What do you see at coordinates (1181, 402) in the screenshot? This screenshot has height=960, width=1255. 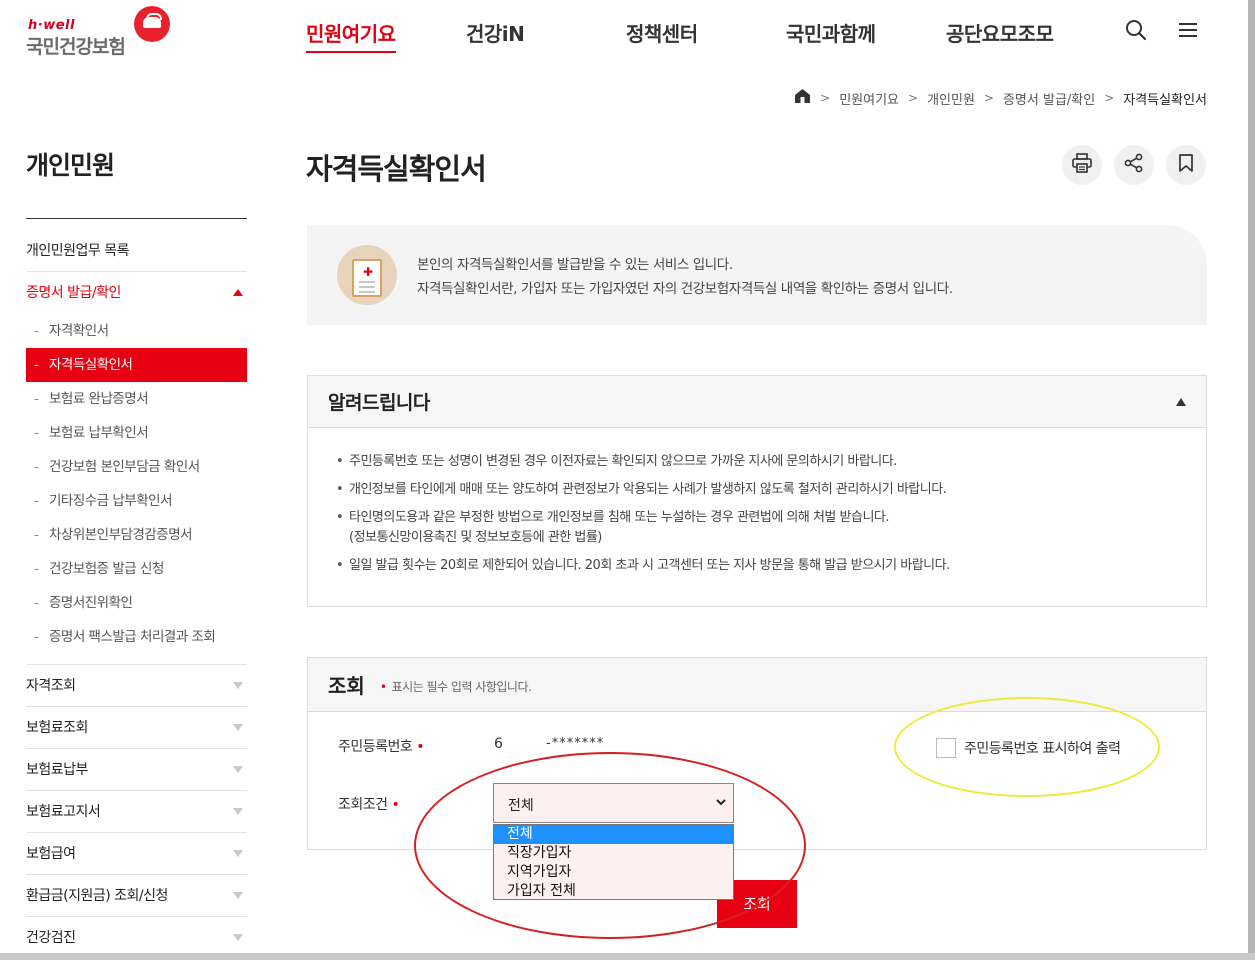 I see `collapse-up-icon` at bounding box center [1181, 402].